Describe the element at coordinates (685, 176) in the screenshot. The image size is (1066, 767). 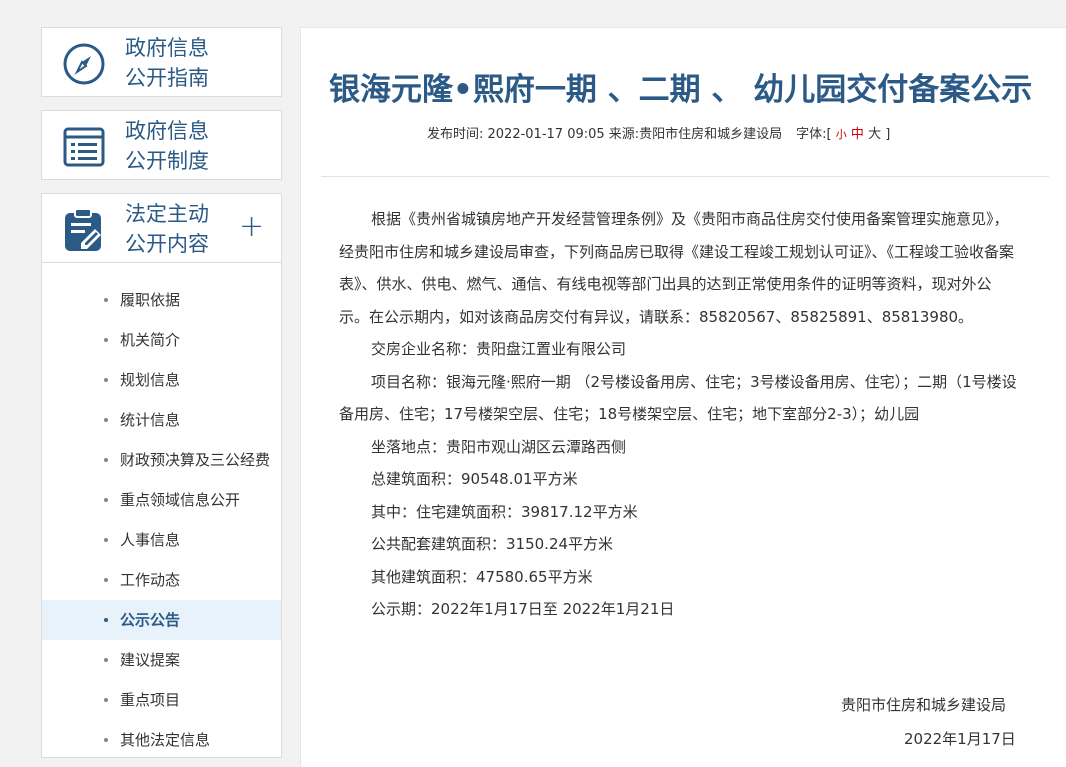
I see `divider` at that location.